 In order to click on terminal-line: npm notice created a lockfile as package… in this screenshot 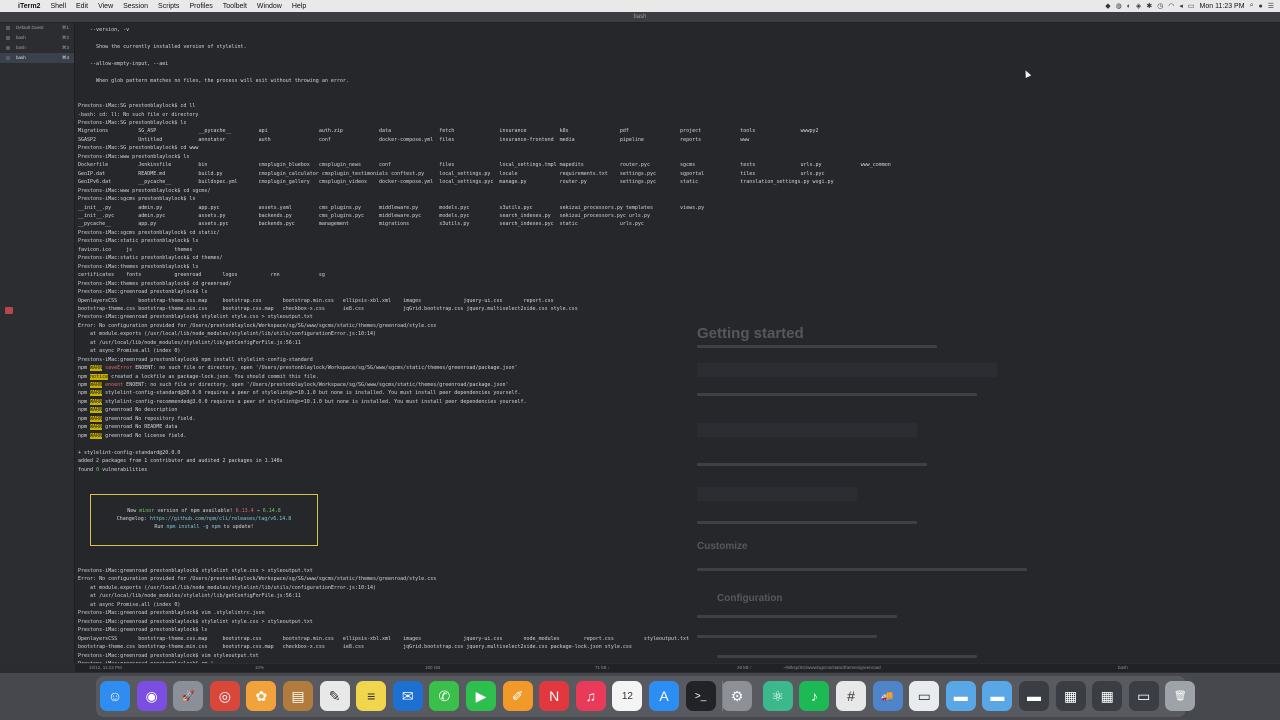, I will do `click(198, 376)`.